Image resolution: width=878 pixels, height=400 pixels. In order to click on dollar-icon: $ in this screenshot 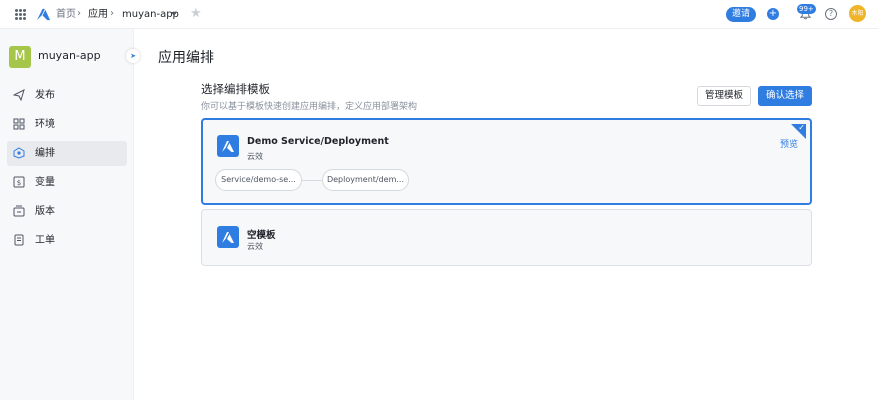, I will do `click(19, 182)`.